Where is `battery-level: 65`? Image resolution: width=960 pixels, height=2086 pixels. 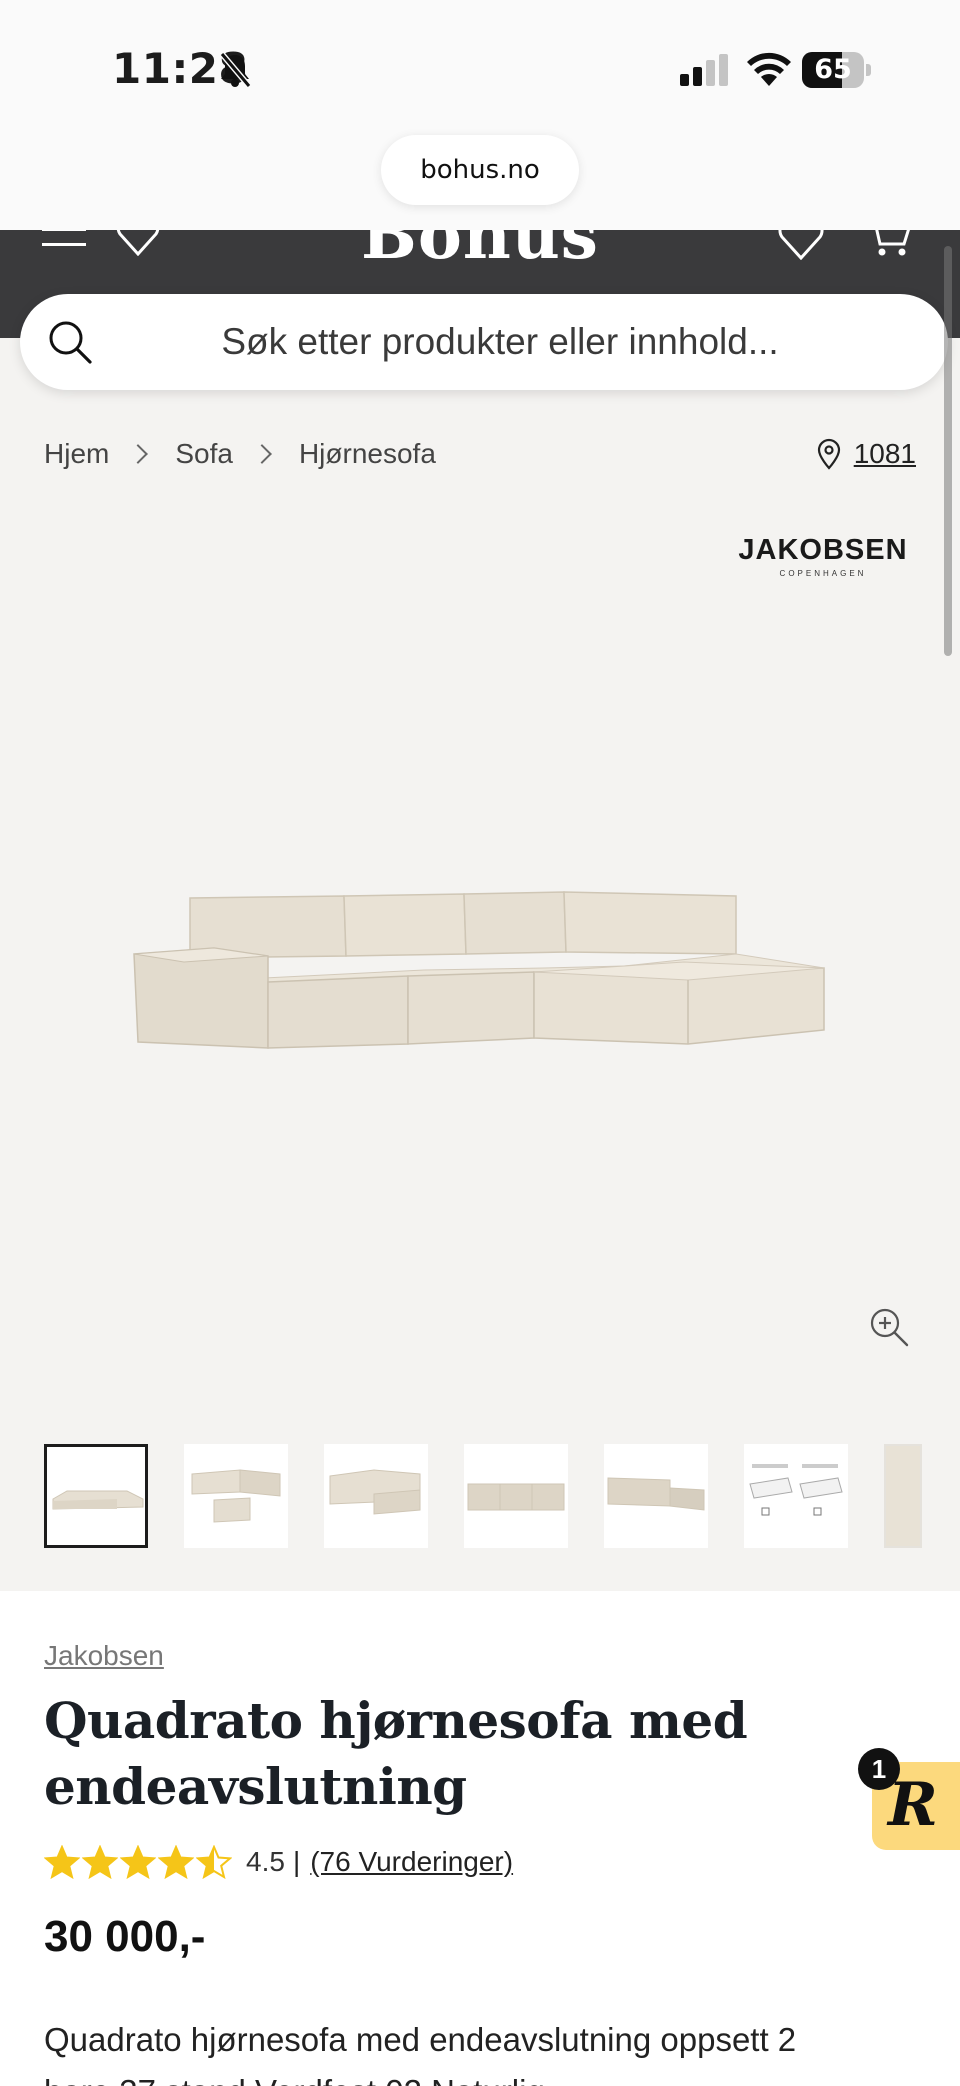 battery-level: 65 is located at coordinates (833, 69).